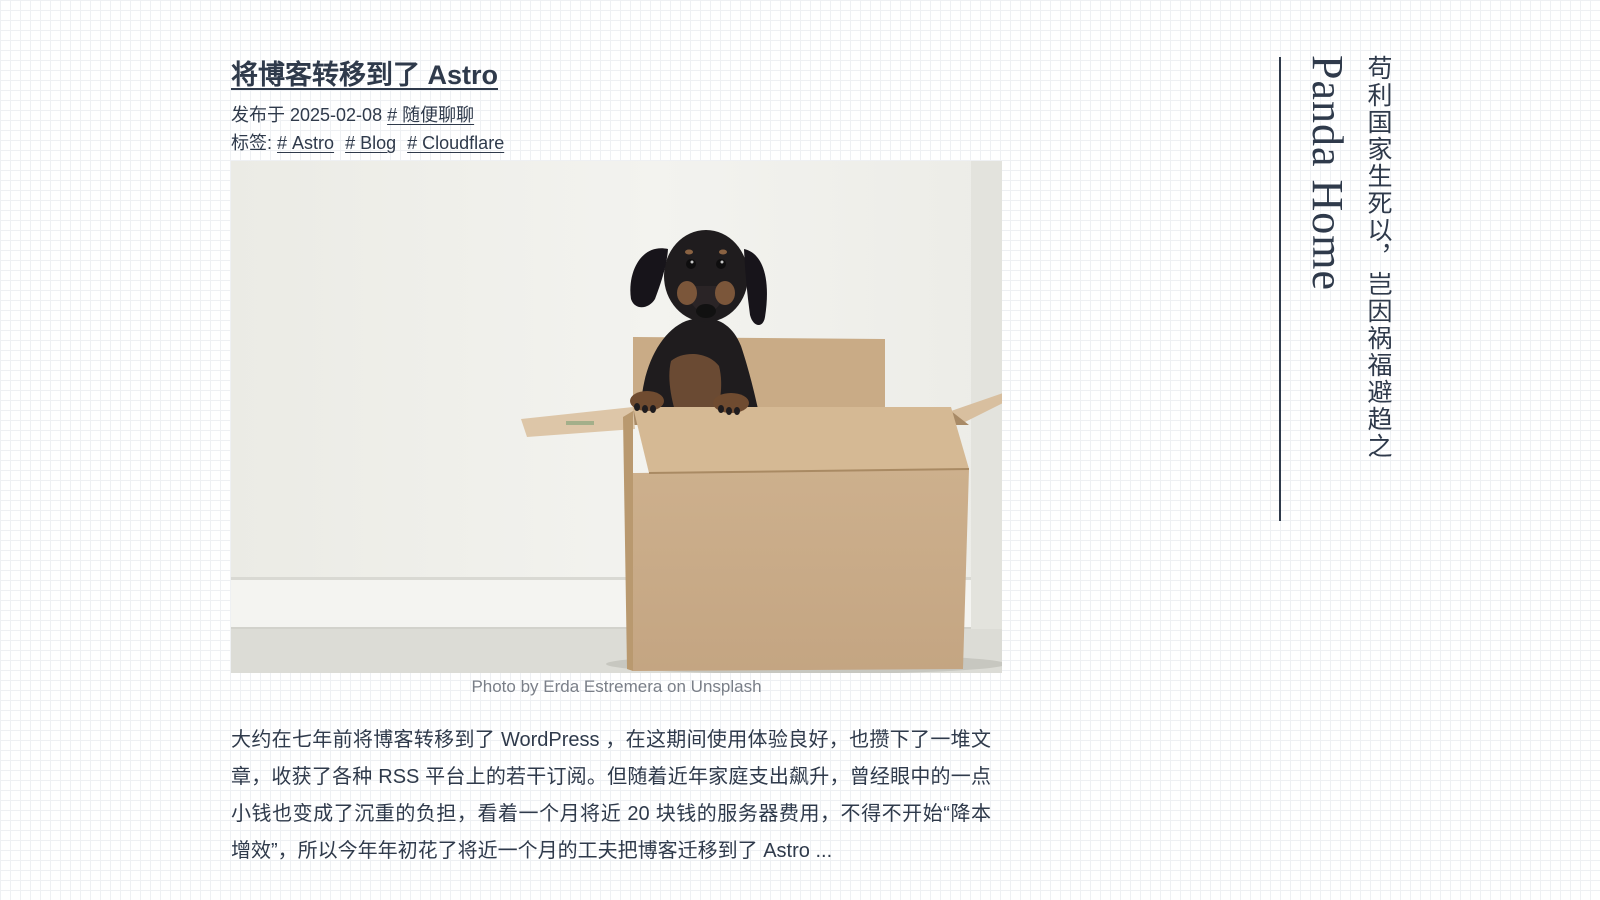 This screenshot has height=900, width=1600. Describe the element at coordinates (616, 115) in the screenshot. I see `post-meta-date: 发布于 2025-02-08 # 随便聊聊` at that location.